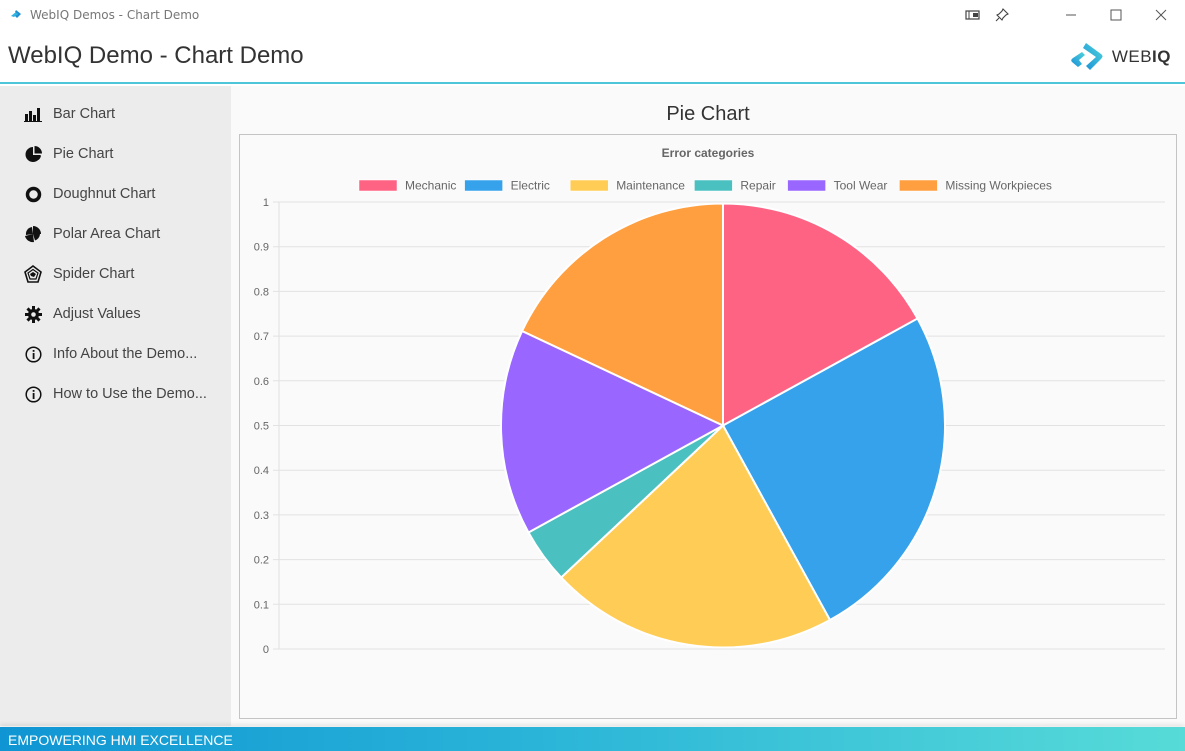 This screenshot has width=1185, height=751. I want to click on sidebar-item-bar-chart: Bar Chart, so click(115, 114).